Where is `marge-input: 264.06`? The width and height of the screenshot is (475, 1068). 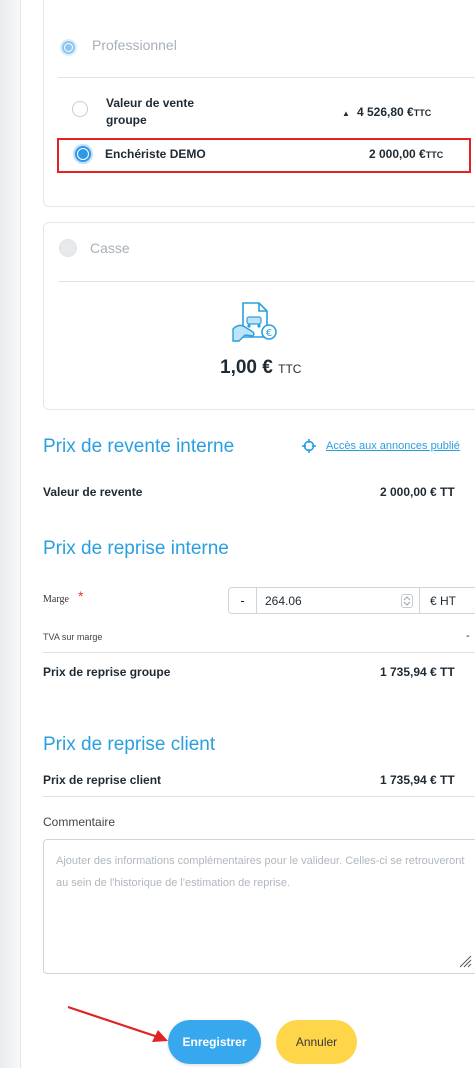 marge-input: 264.06 is located at coordinates (338, 600).